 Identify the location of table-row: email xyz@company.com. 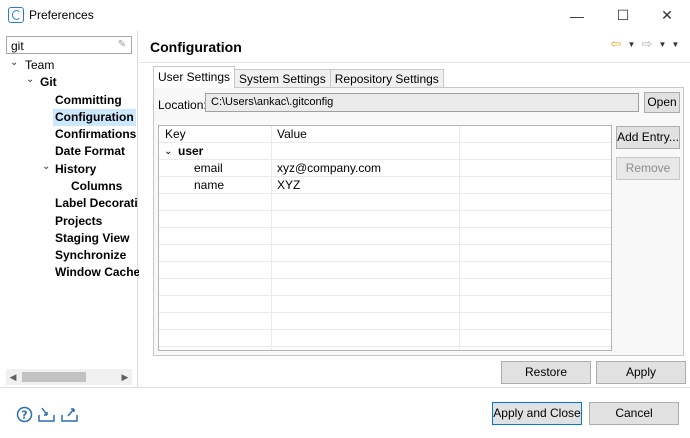
(385, 168).